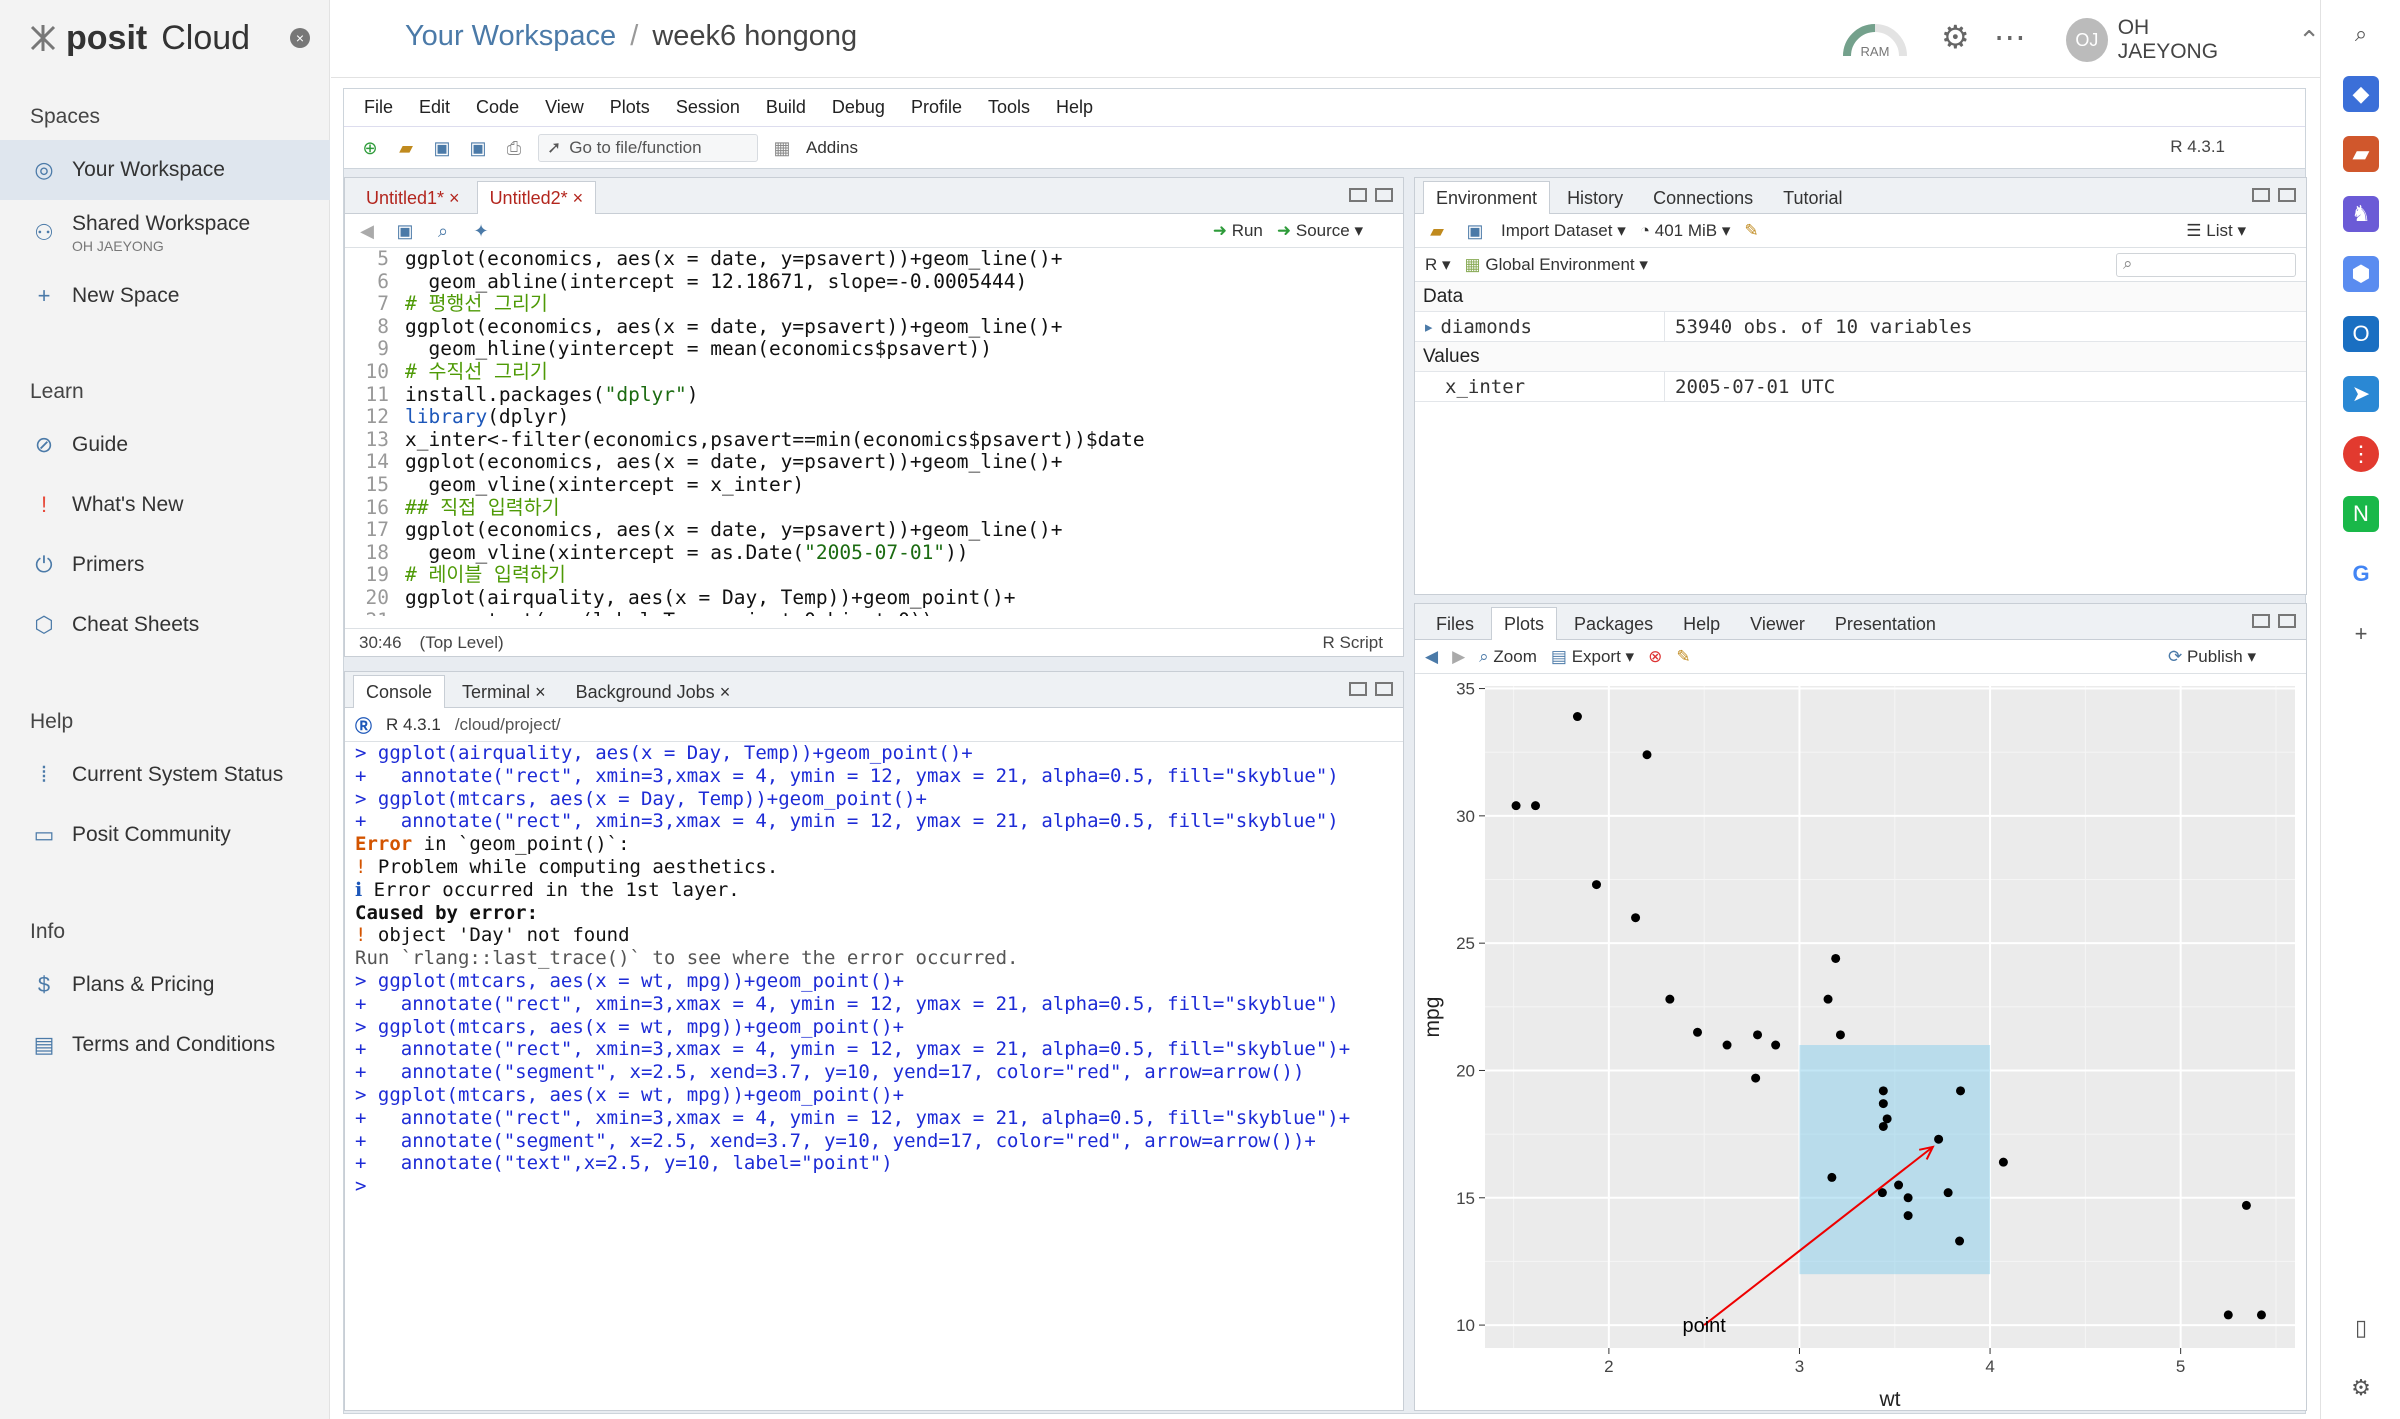  Describe the element at coordinates (165, 233) in the screenshot. I see `sidebar-item-shared-workspace: ⚇ Shared Workspace OH JAEYONG` at that location.